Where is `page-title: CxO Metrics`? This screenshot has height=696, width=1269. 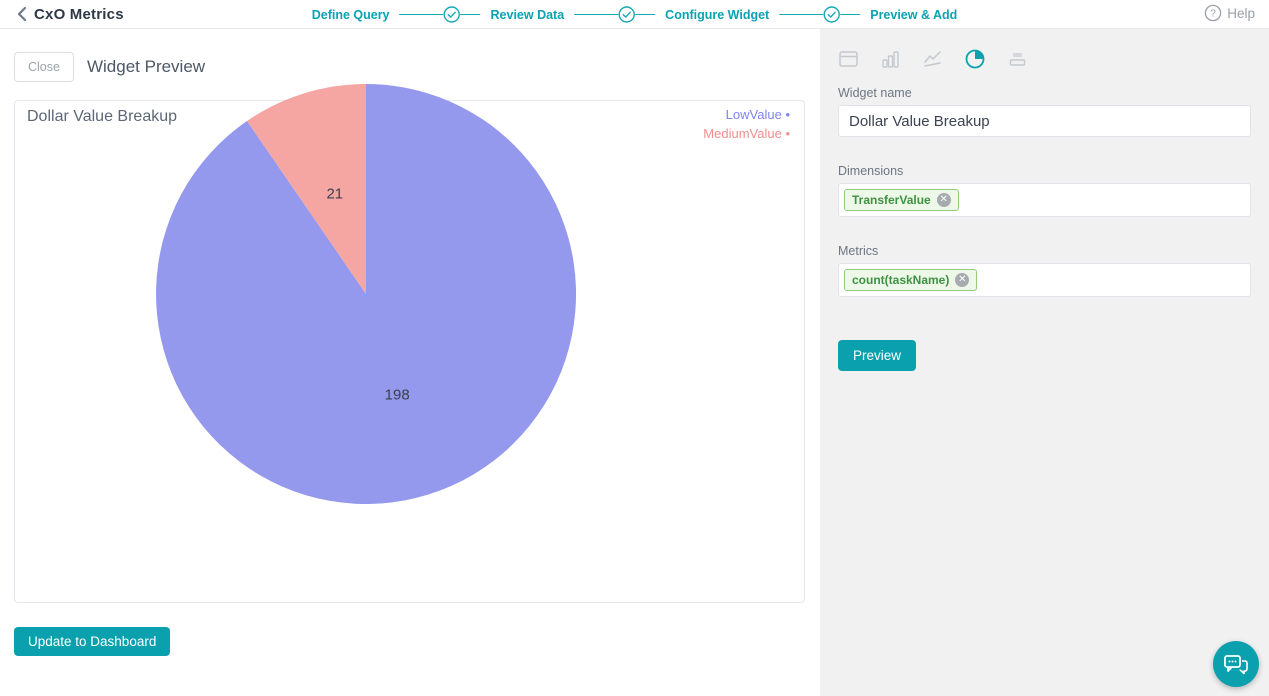 page-title: CxO Metrics is located at coordinates (79, 14).